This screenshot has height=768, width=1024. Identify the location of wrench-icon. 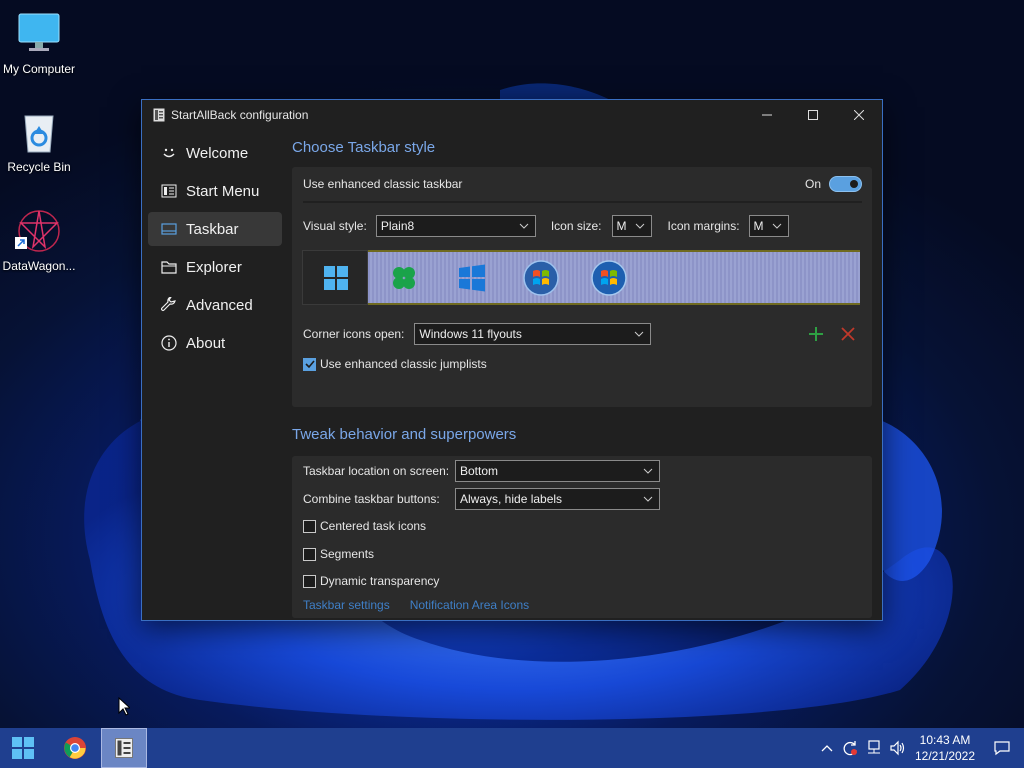
(169, 305).